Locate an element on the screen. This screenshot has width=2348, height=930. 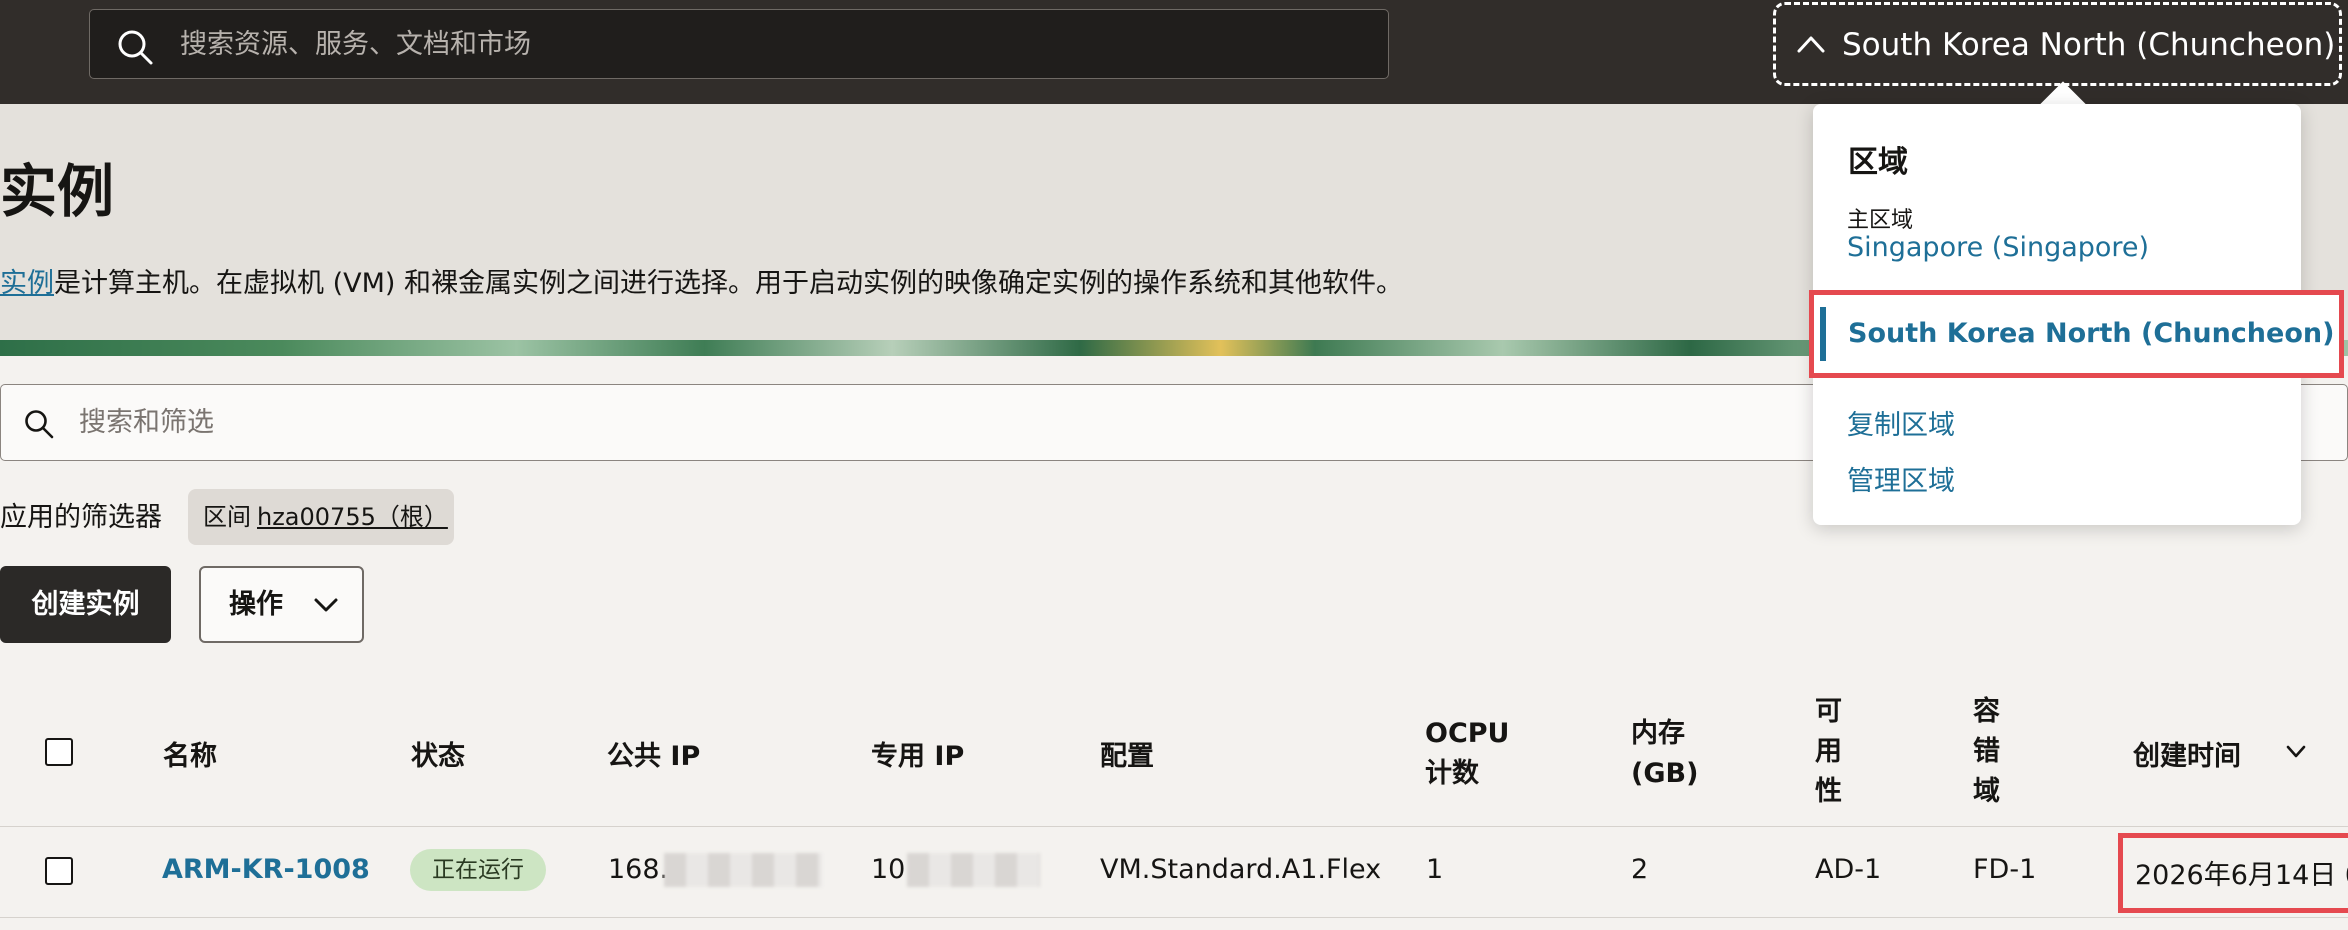
row-checkbox is located at coordinates (59, 871).